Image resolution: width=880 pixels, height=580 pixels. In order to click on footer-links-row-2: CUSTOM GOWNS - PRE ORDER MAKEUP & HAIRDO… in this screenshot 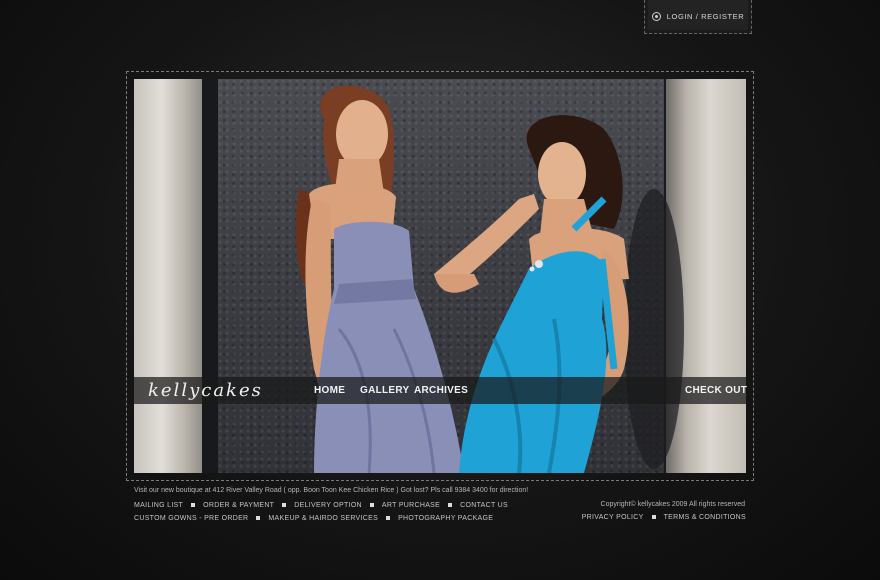, I will do `click(313, 518)`.